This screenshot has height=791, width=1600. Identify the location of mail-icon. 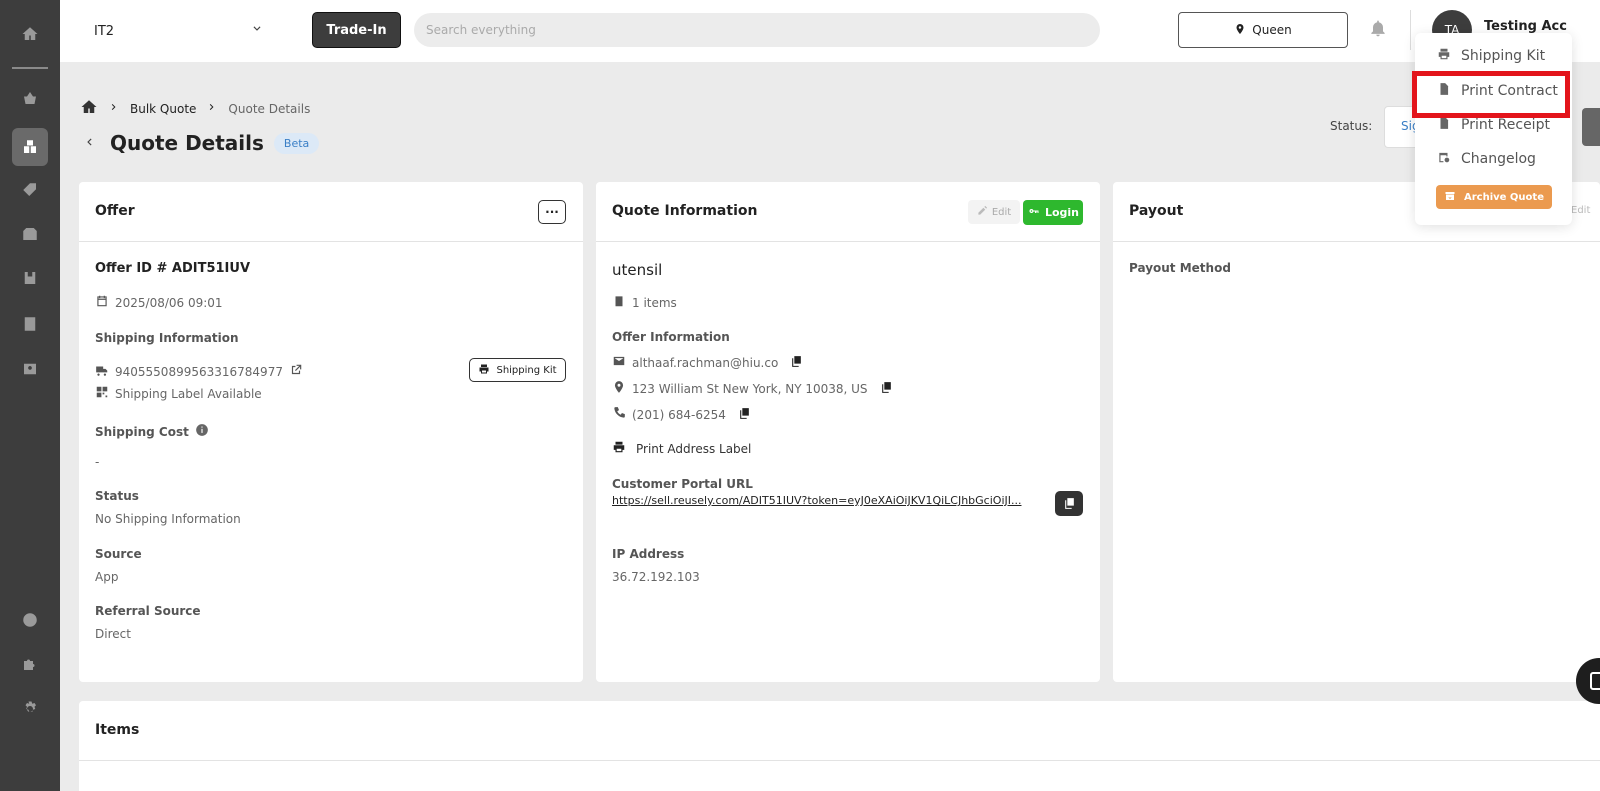
(619, 362).